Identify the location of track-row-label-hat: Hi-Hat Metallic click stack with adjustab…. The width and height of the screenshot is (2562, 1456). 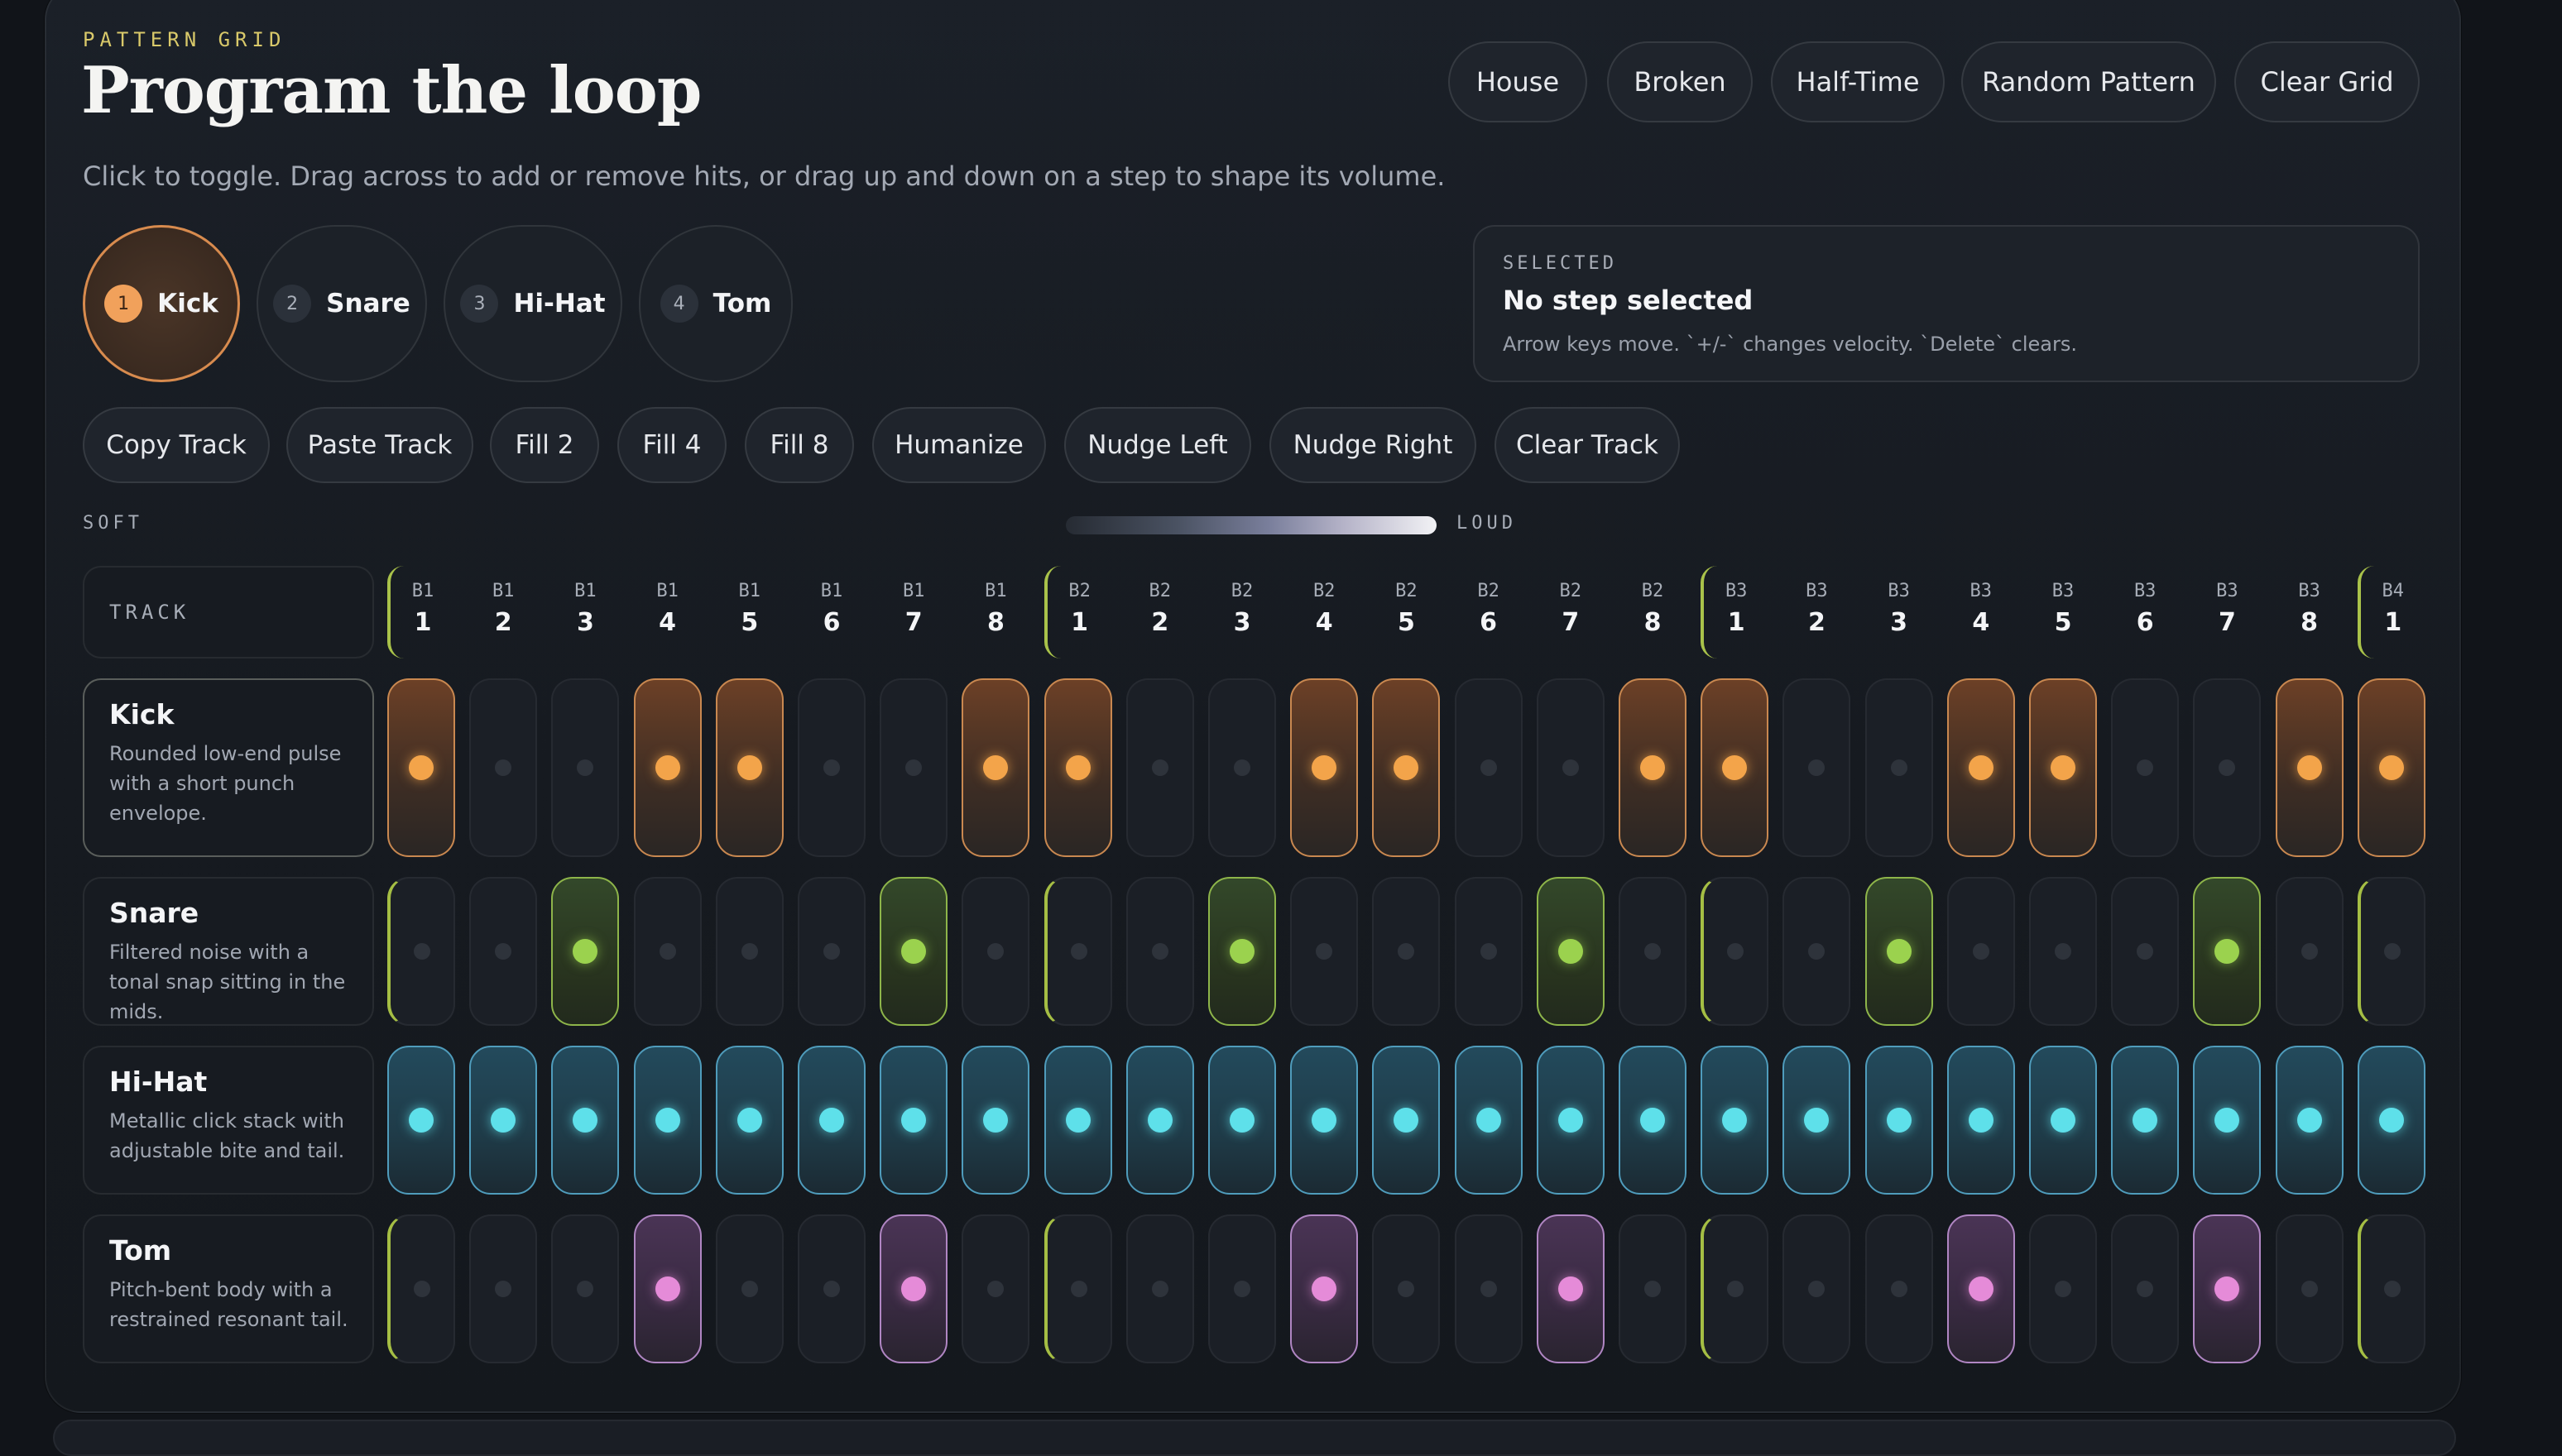
(228, 1120).